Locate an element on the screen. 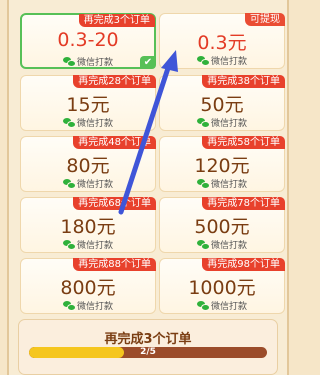 The image size is (320, 375). reward-amount: 120元 is located at coordinates (222, 166).